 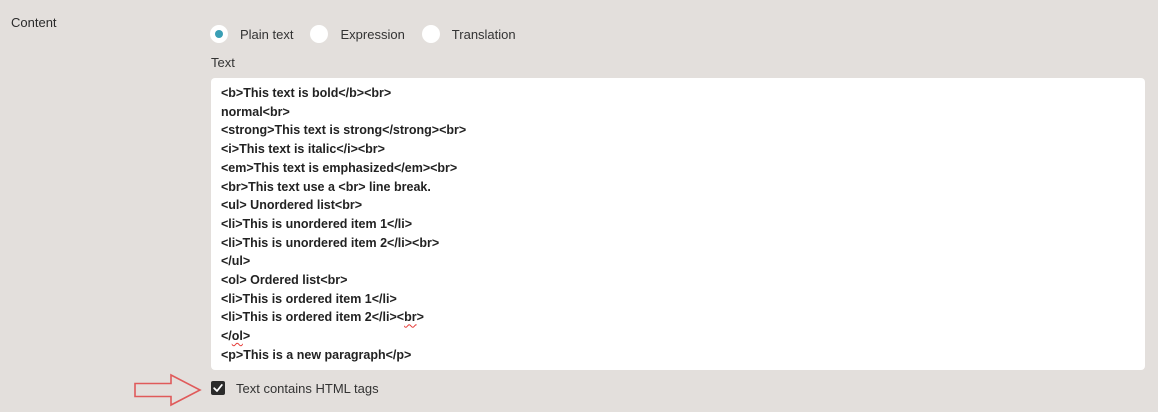 What do you see at coordinates (292, 205) in the screenshot?
I see `text-line: <ul> Unordered list<br>` at bounding box center [292, 205].